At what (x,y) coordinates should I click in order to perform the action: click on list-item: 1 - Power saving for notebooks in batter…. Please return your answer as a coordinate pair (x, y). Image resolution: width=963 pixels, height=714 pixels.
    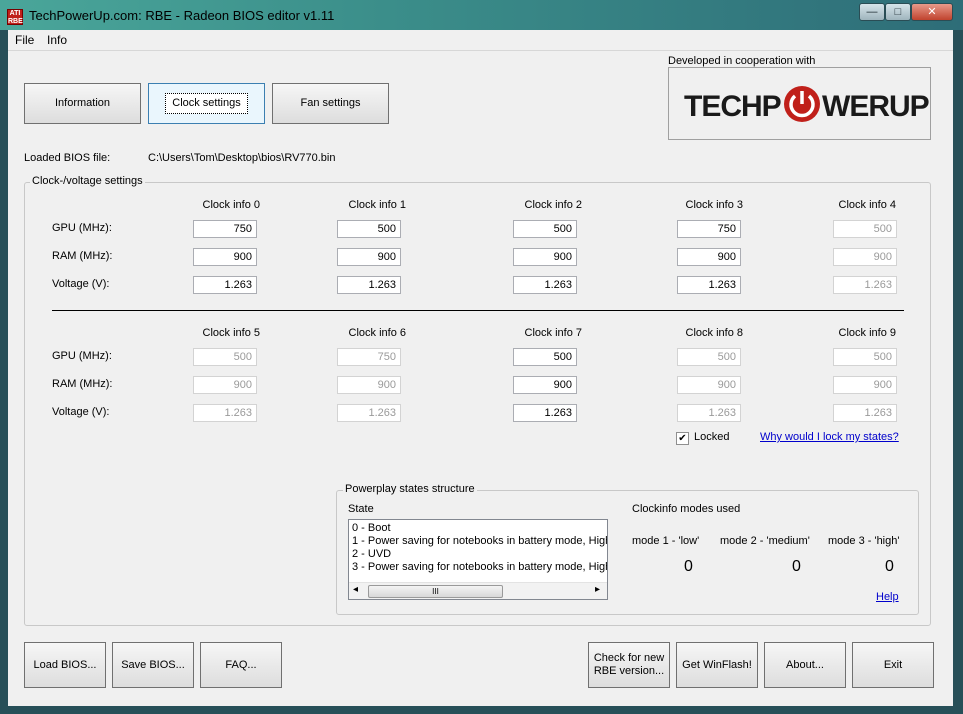
    Looking at the image, I should click on (479, 541).